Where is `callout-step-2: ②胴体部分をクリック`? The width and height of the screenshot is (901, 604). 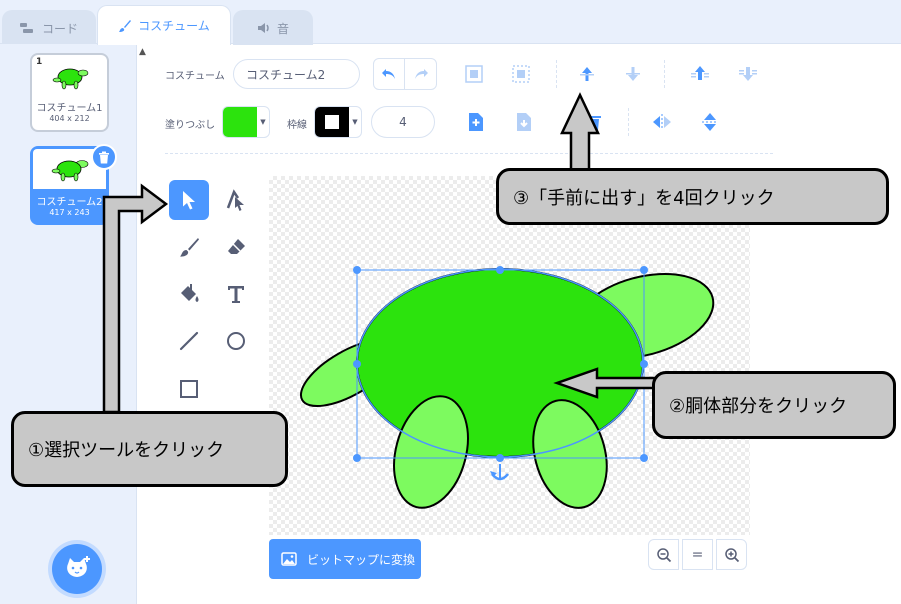 callout-step-2: ②胴体部分をクリック is located at coordinates (774, 405).